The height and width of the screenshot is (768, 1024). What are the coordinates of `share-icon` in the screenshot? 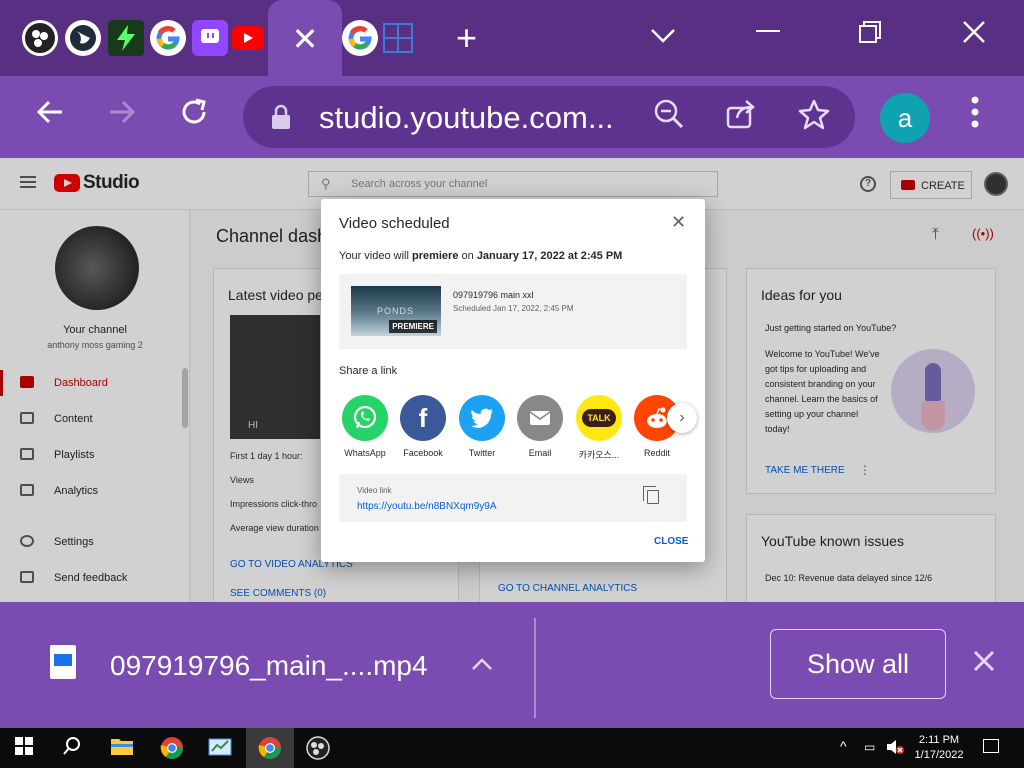 It's located at (742, 118).